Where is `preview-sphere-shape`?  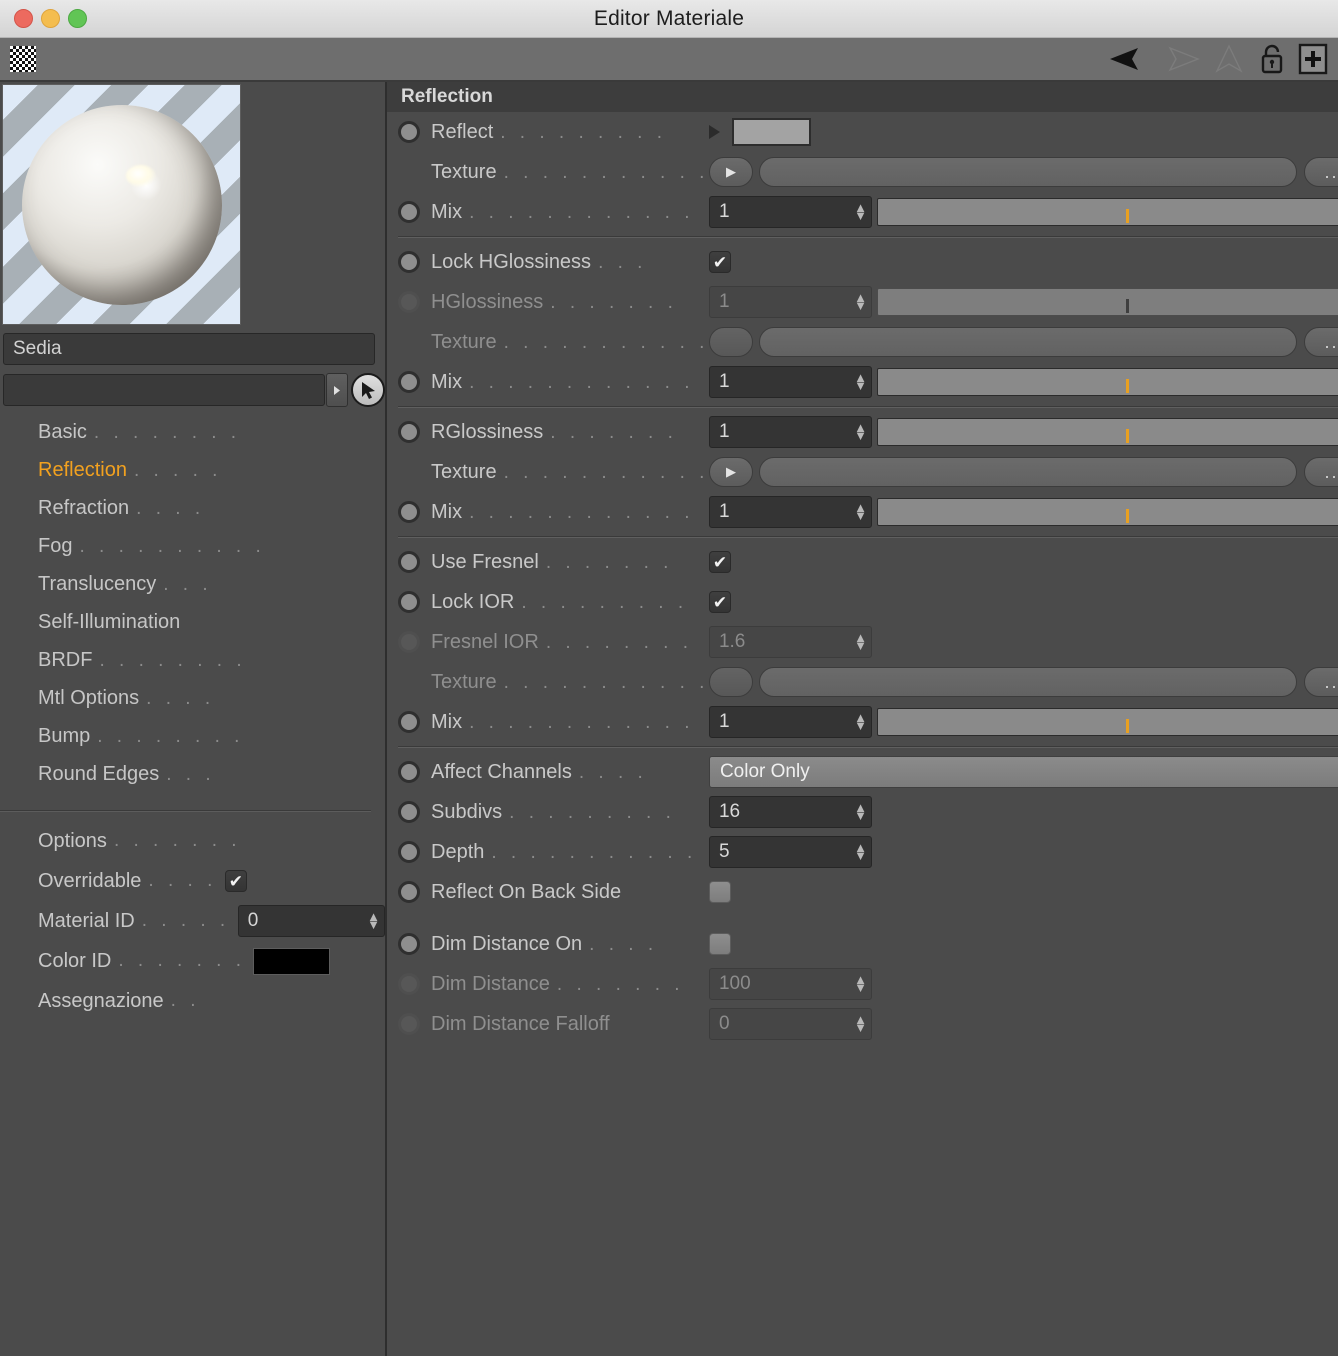
preview-sphere-shape is located at coordinates (122, 205).